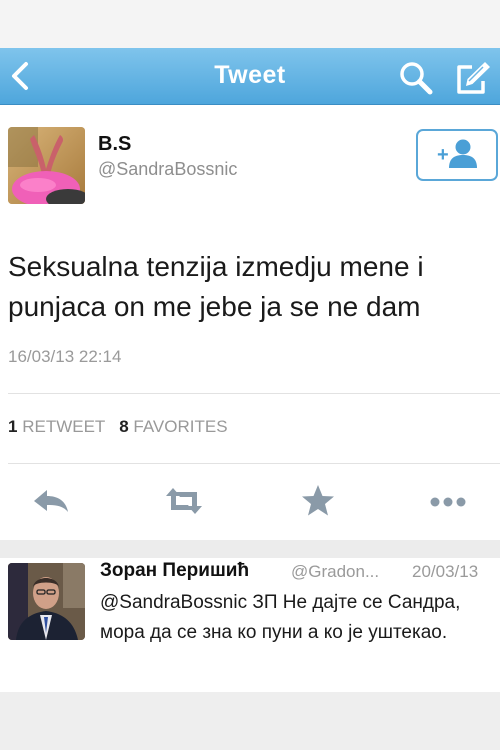  I want to click on bottom-area, so click(250, 721).